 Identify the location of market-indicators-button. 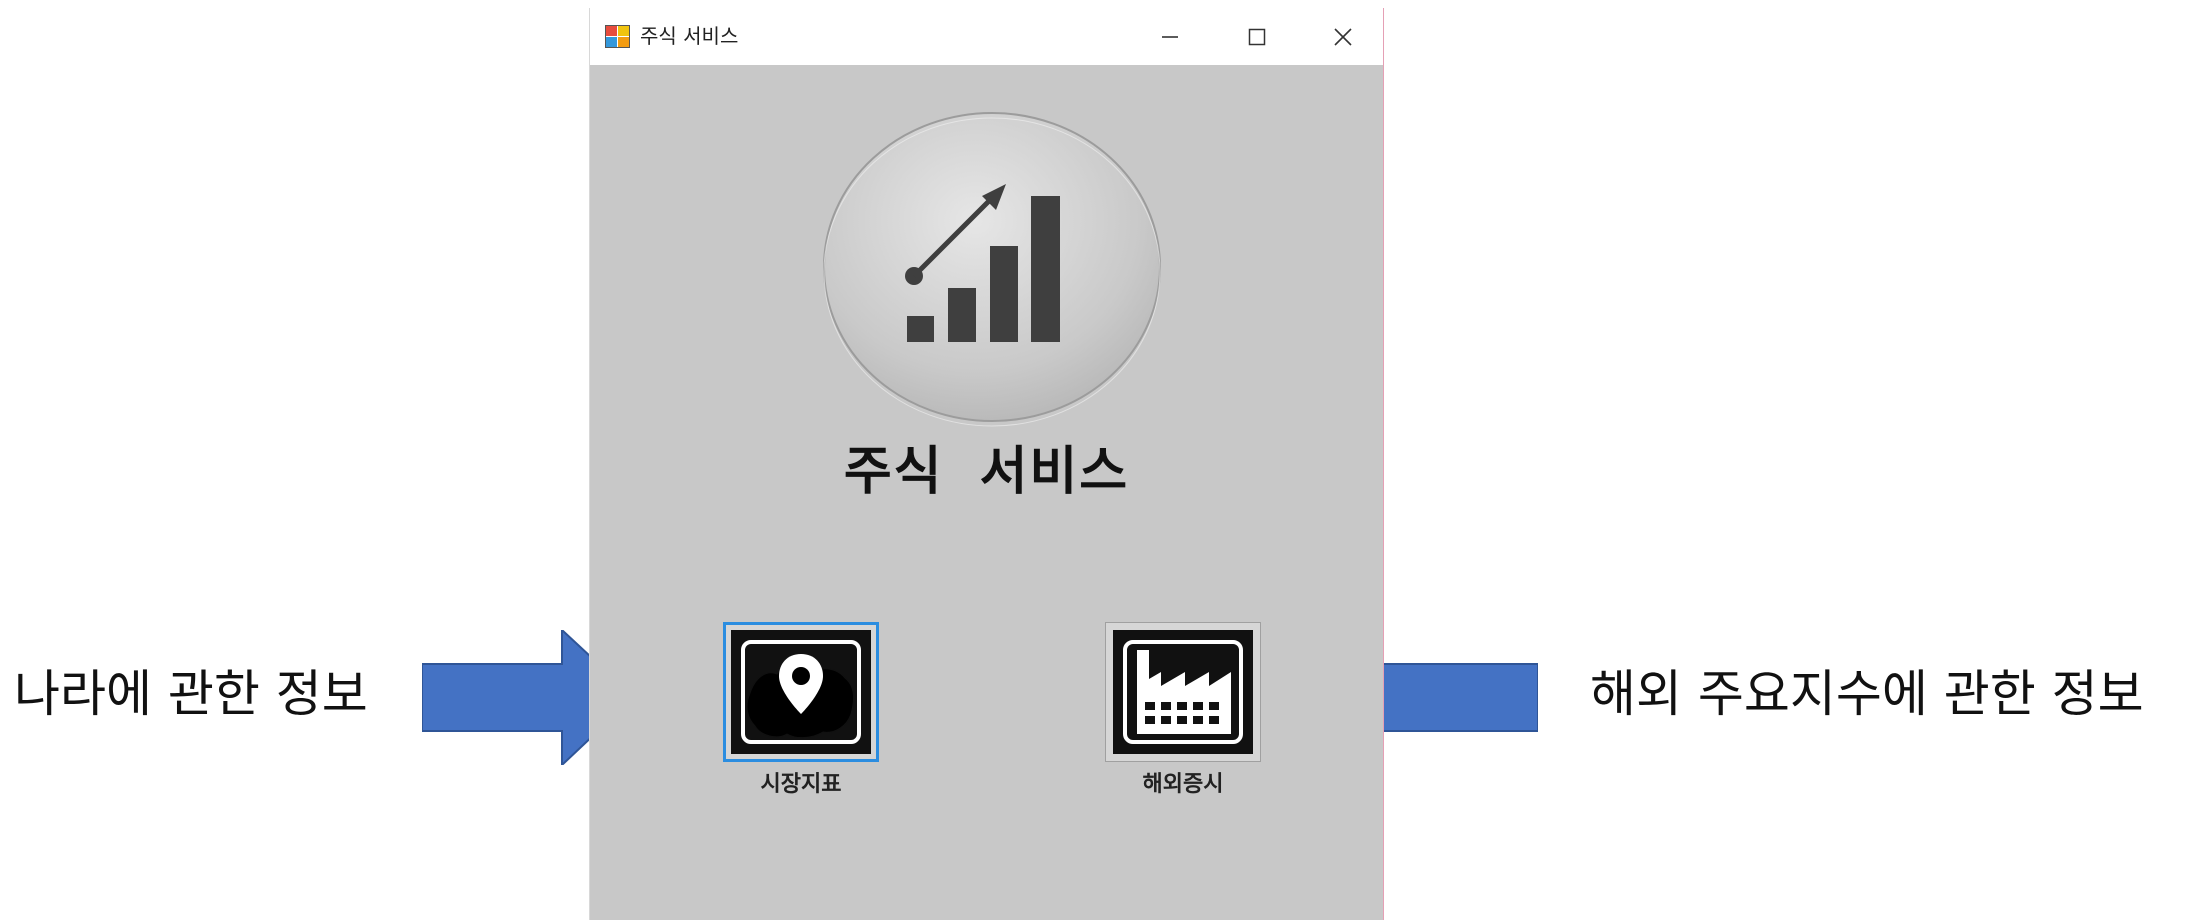
(801, 692).